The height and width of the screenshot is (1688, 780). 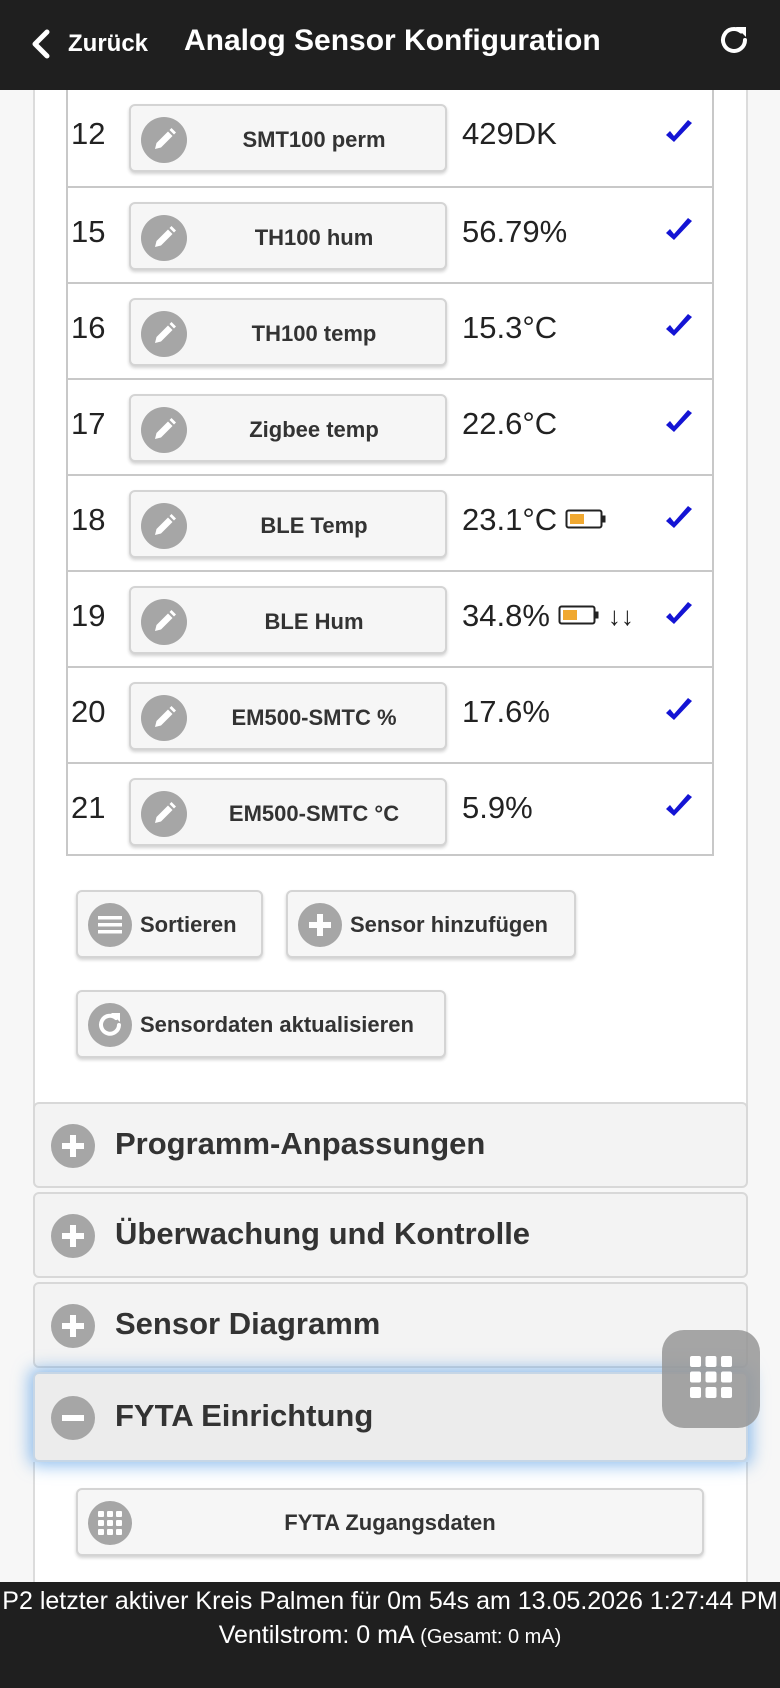 I want to click on sensor-value: 5.9%, so click(x=497, y=808).